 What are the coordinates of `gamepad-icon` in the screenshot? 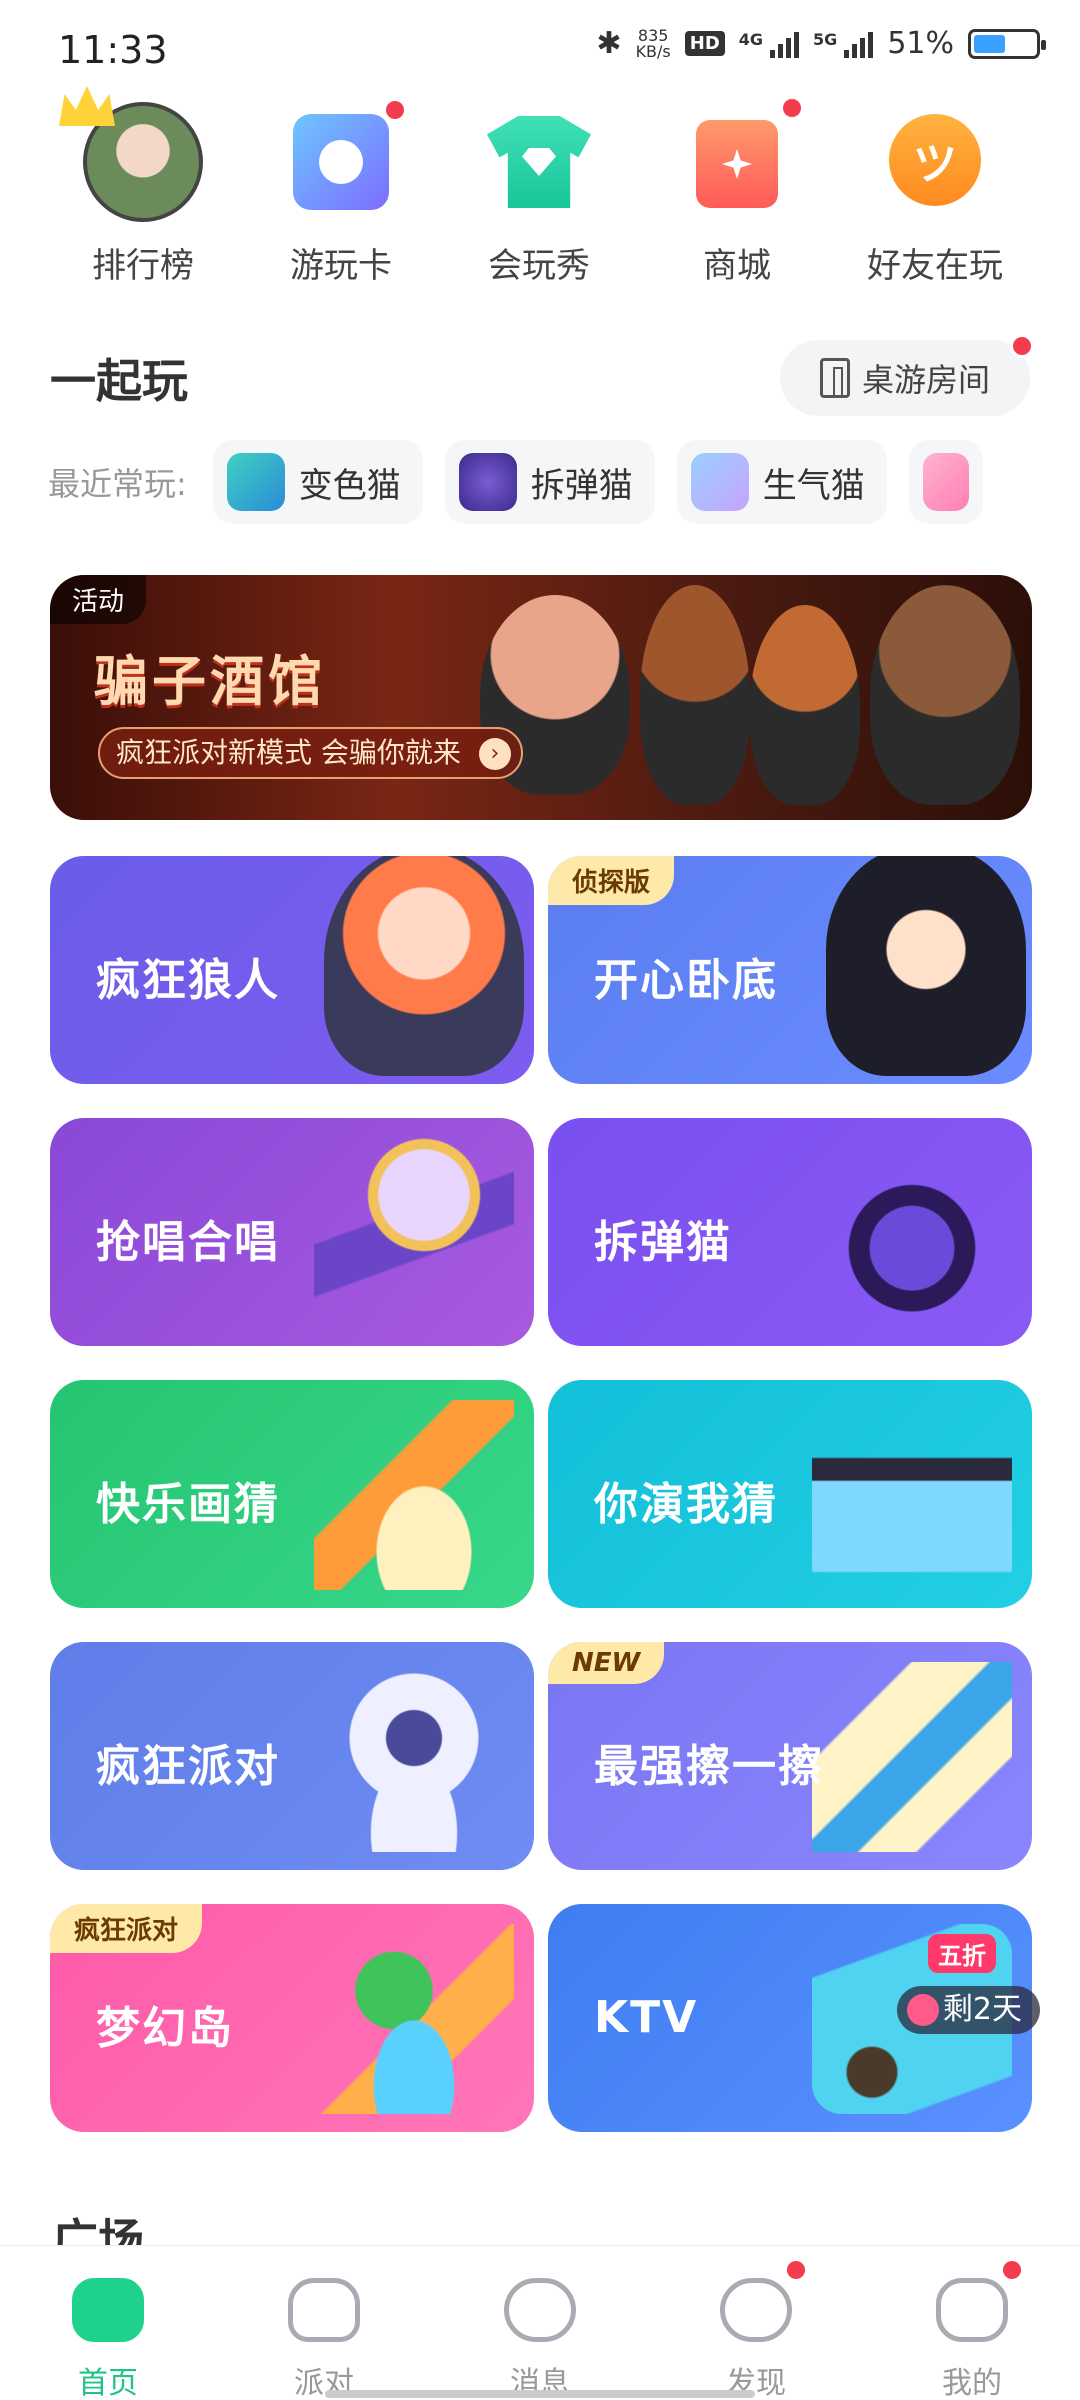 It's located at (108, 2310).